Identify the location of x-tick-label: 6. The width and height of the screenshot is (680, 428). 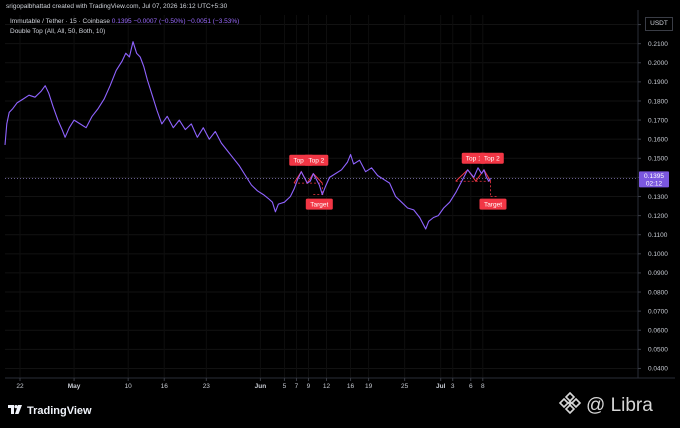
(471, 386).